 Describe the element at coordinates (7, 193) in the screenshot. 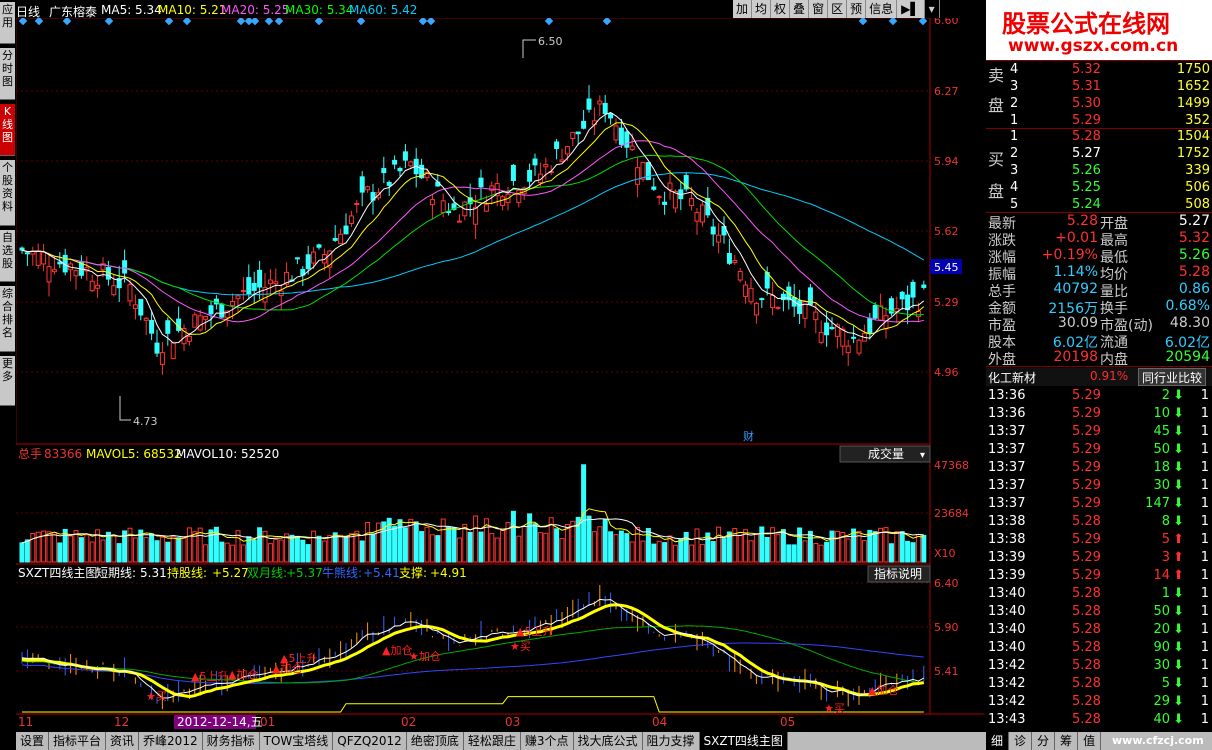

I see `left-tab-profile: 个股资料` at that location.